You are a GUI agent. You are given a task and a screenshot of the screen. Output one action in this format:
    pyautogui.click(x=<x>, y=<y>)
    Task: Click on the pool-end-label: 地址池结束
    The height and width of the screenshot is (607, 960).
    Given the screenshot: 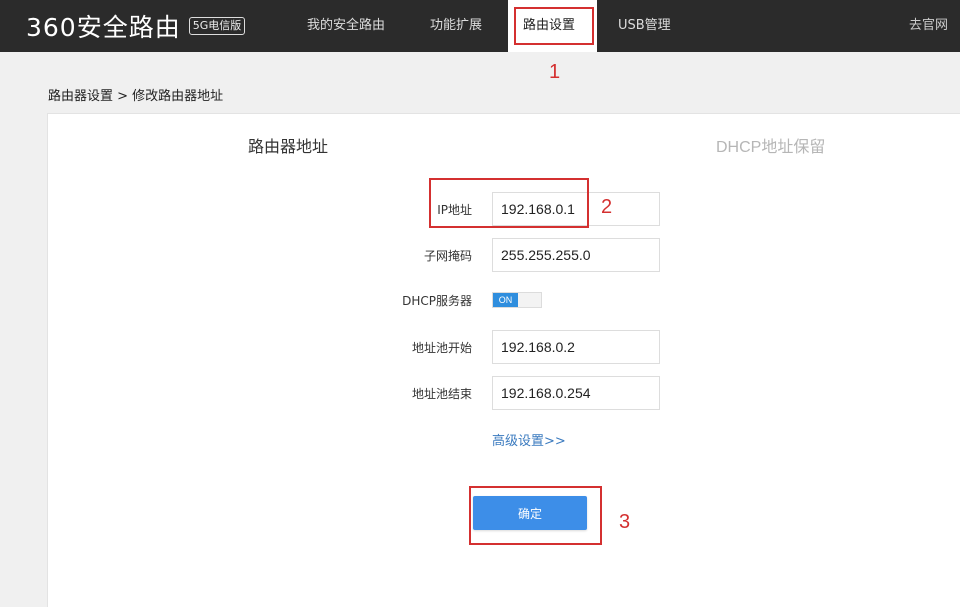 What is the action you would take?
    pyautogui.click(x=441, y=394)
    